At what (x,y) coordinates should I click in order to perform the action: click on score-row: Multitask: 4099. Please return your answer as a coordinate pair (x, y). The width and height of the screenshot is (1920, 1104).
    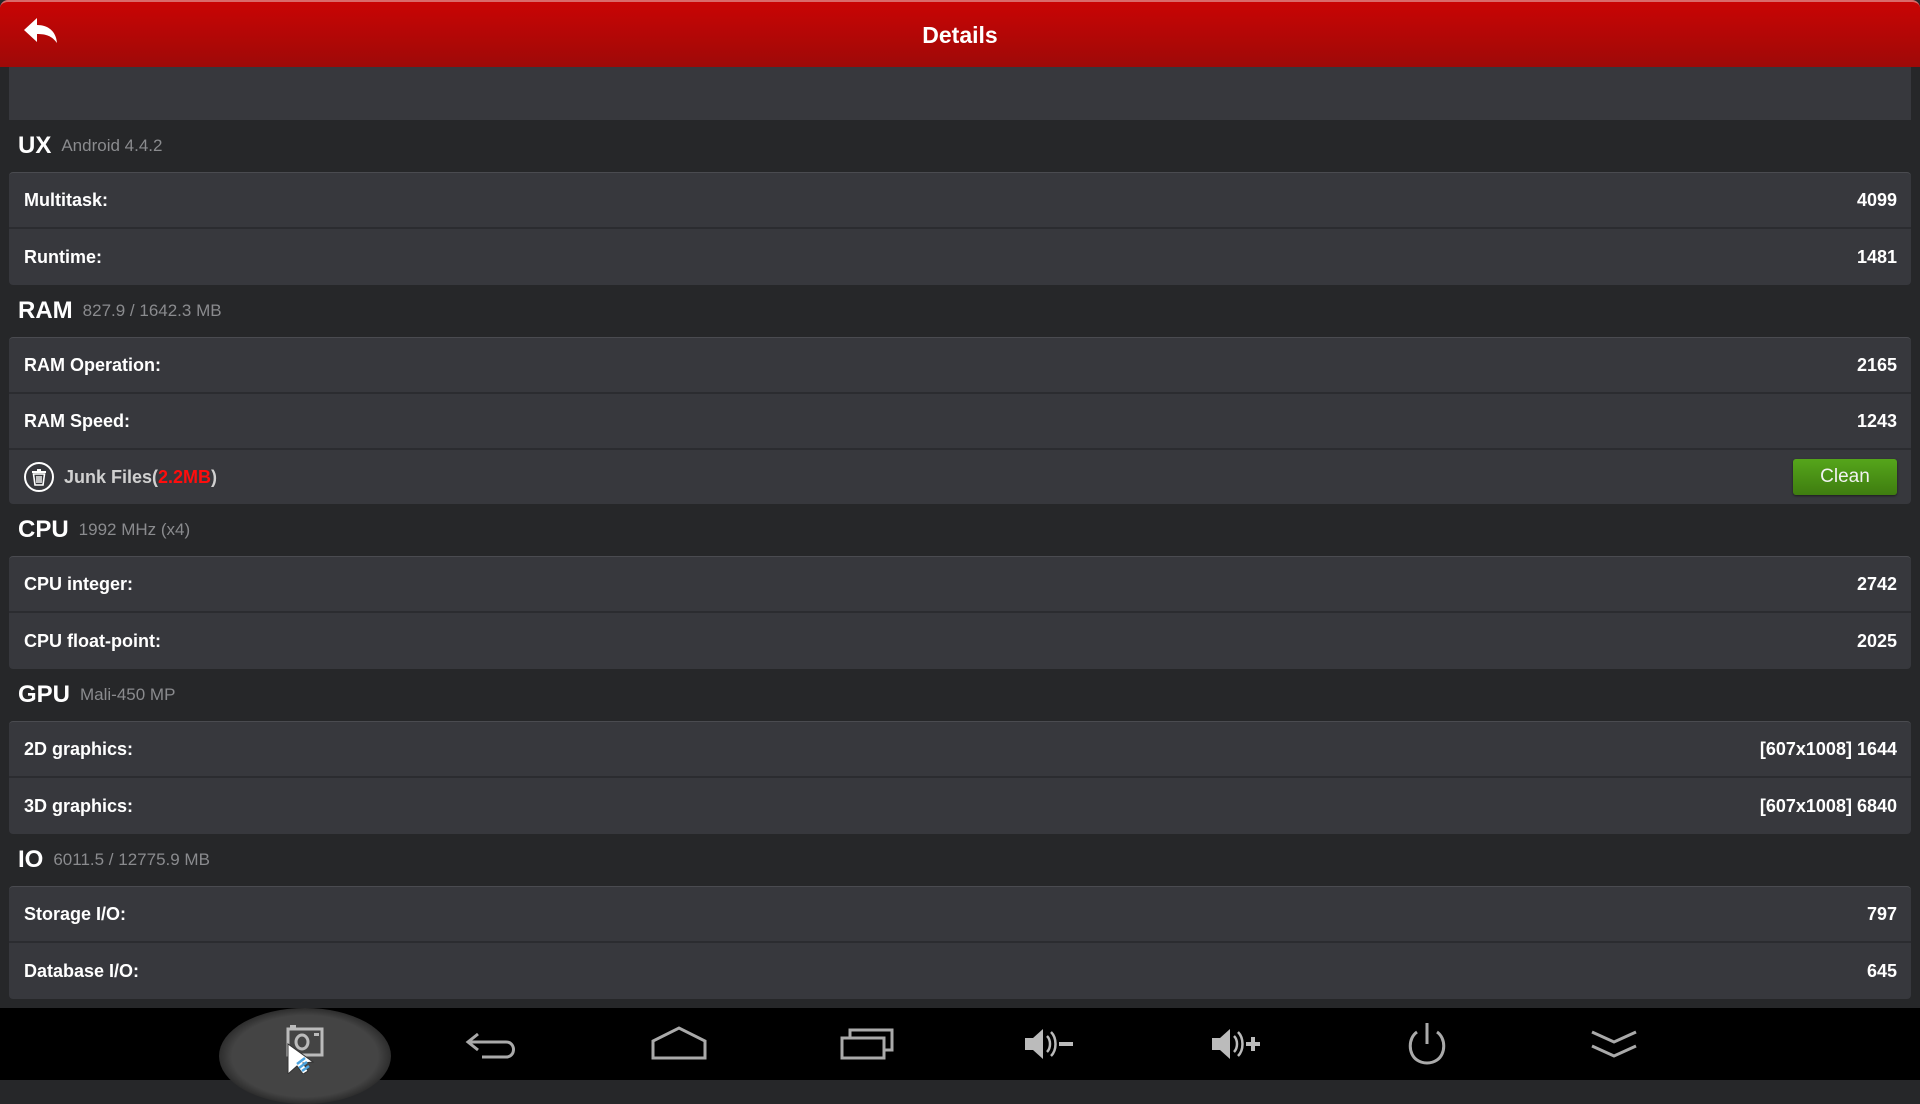
    Looking at the image, I should click on (960, 201).